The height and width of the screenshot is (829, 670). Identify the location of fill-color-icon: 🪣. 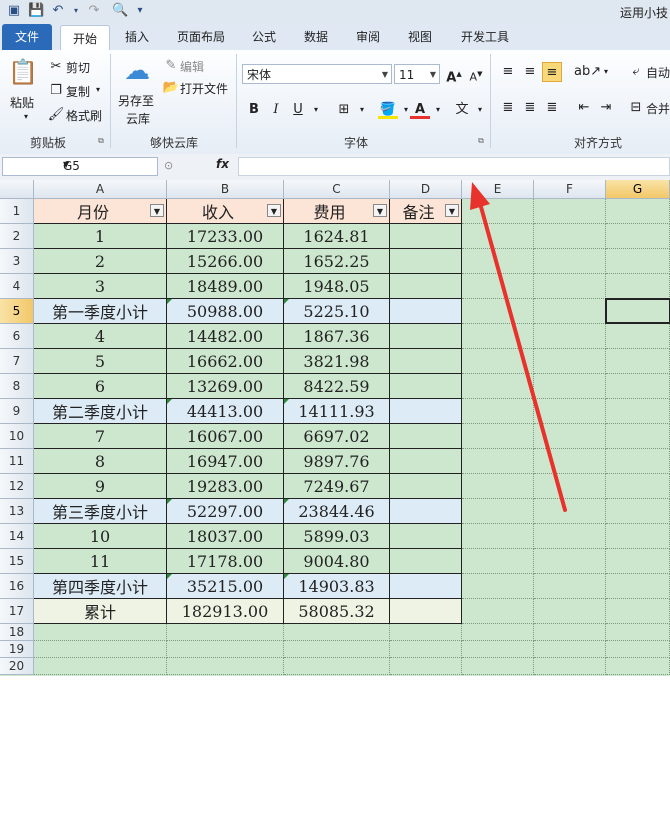
(388, 109).